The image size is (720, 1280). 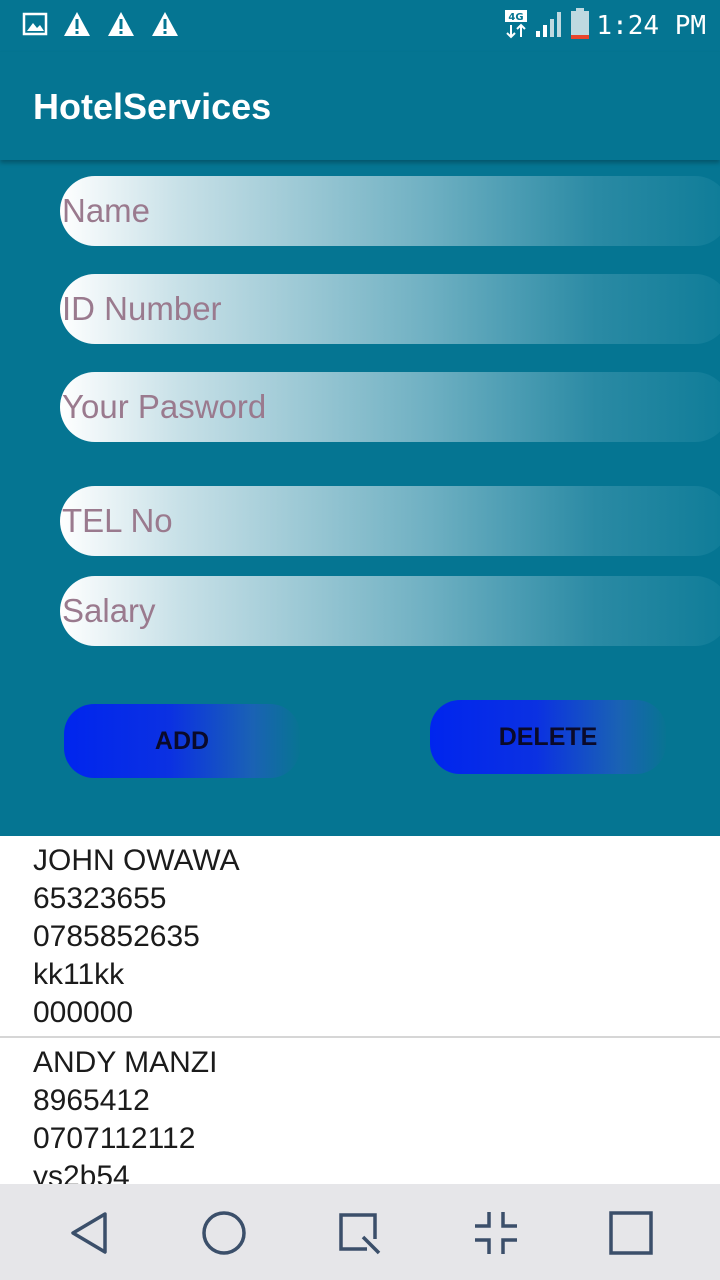 I want to click on password-input: Your Pasword, so click(x=390, y=407).